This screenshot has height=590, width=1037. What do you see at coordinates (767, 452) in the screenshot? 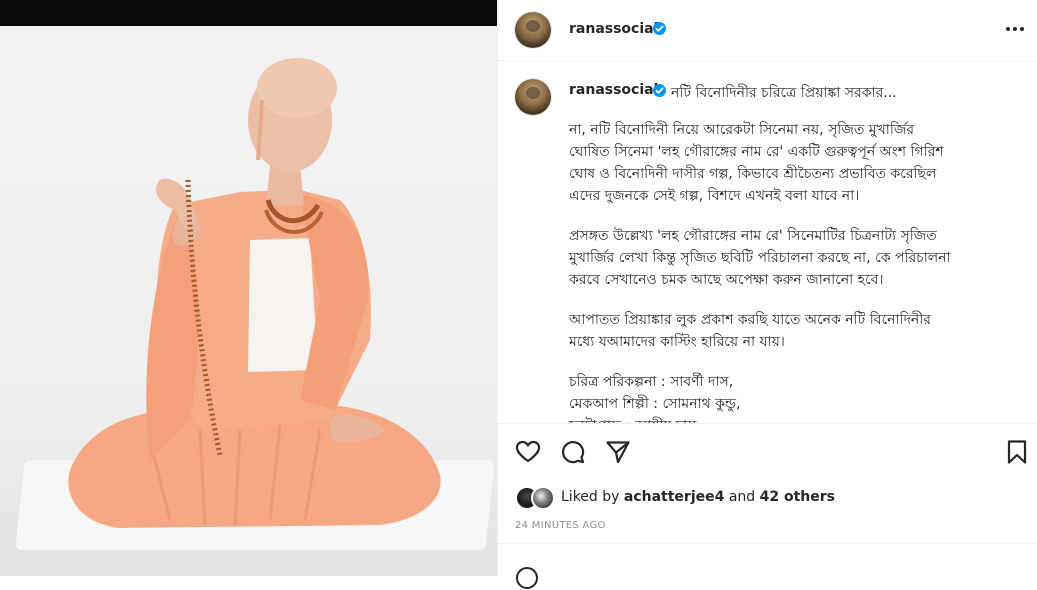
I see `post-actions-bar` at bounding box center [767, 452].